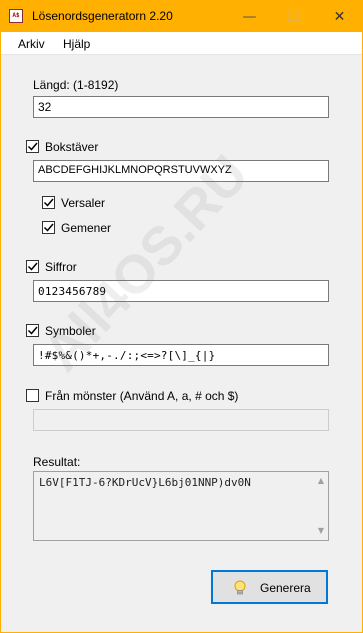  I want to click on lightbulb-icon, so click(240, 587).